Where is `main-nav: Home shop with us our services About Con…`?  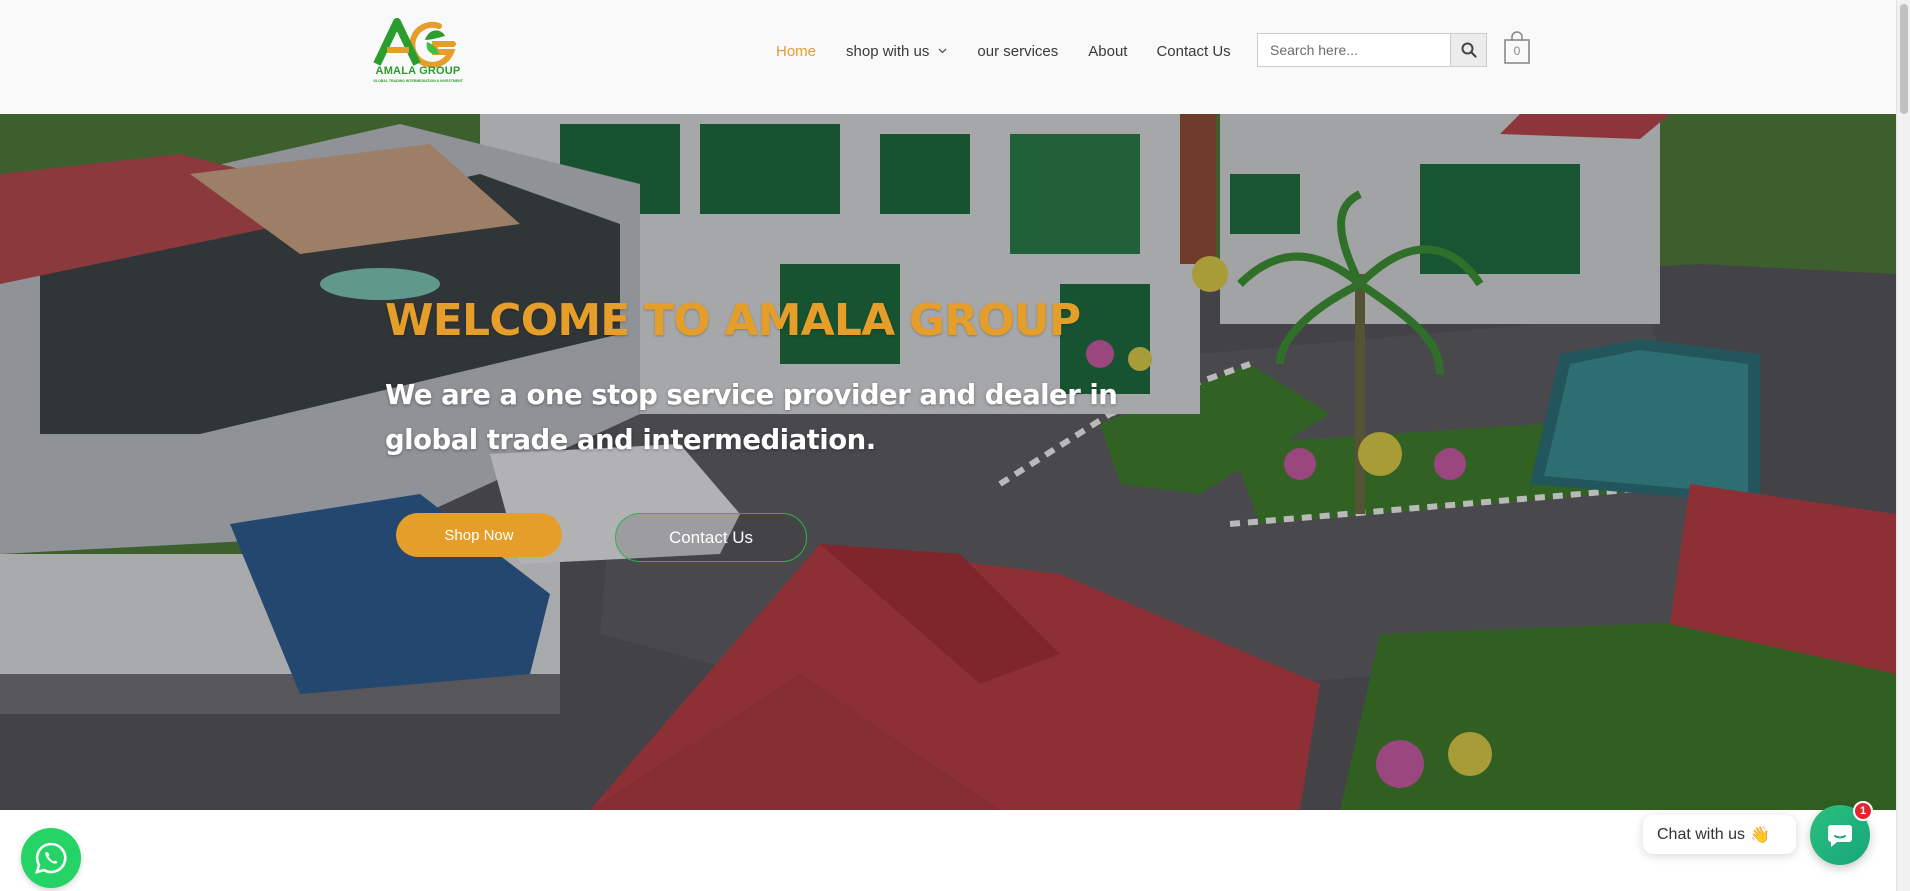
main-nav: Home shop with us our services About Con… is located at coordinates (1003, 51).